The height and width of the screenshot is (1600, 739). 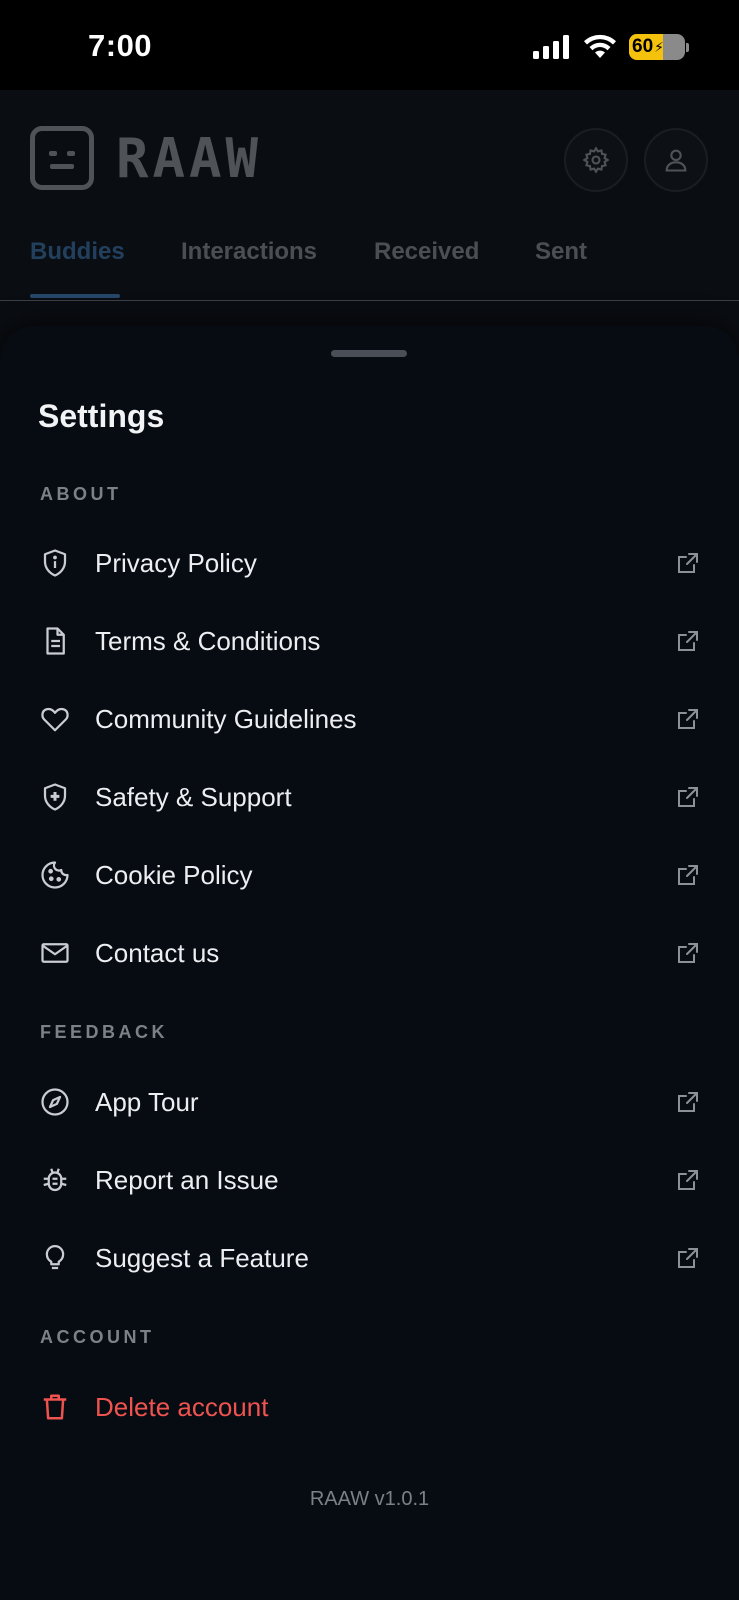 What do you see at coordinates (55, 719) in the screenshot?
I see `heart-icon` at bounding box center [55, 719].